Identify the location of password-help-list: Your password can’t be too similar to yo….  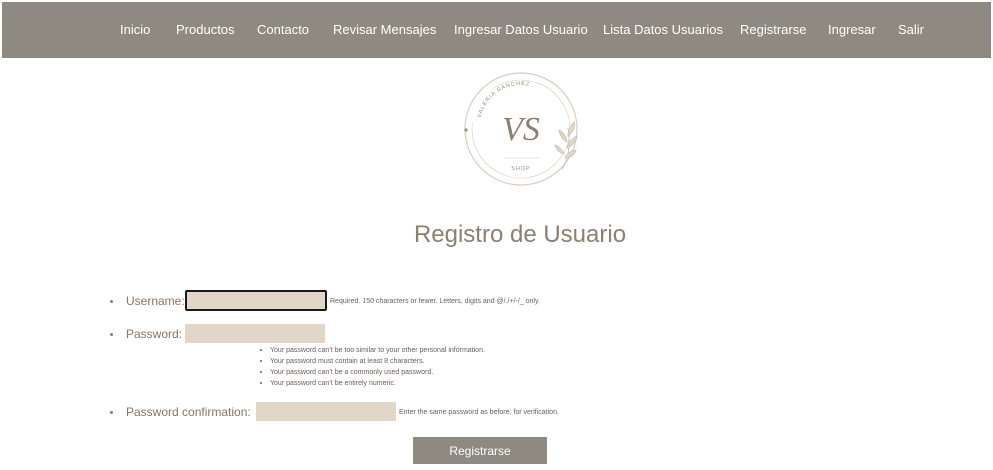
(372, 367).